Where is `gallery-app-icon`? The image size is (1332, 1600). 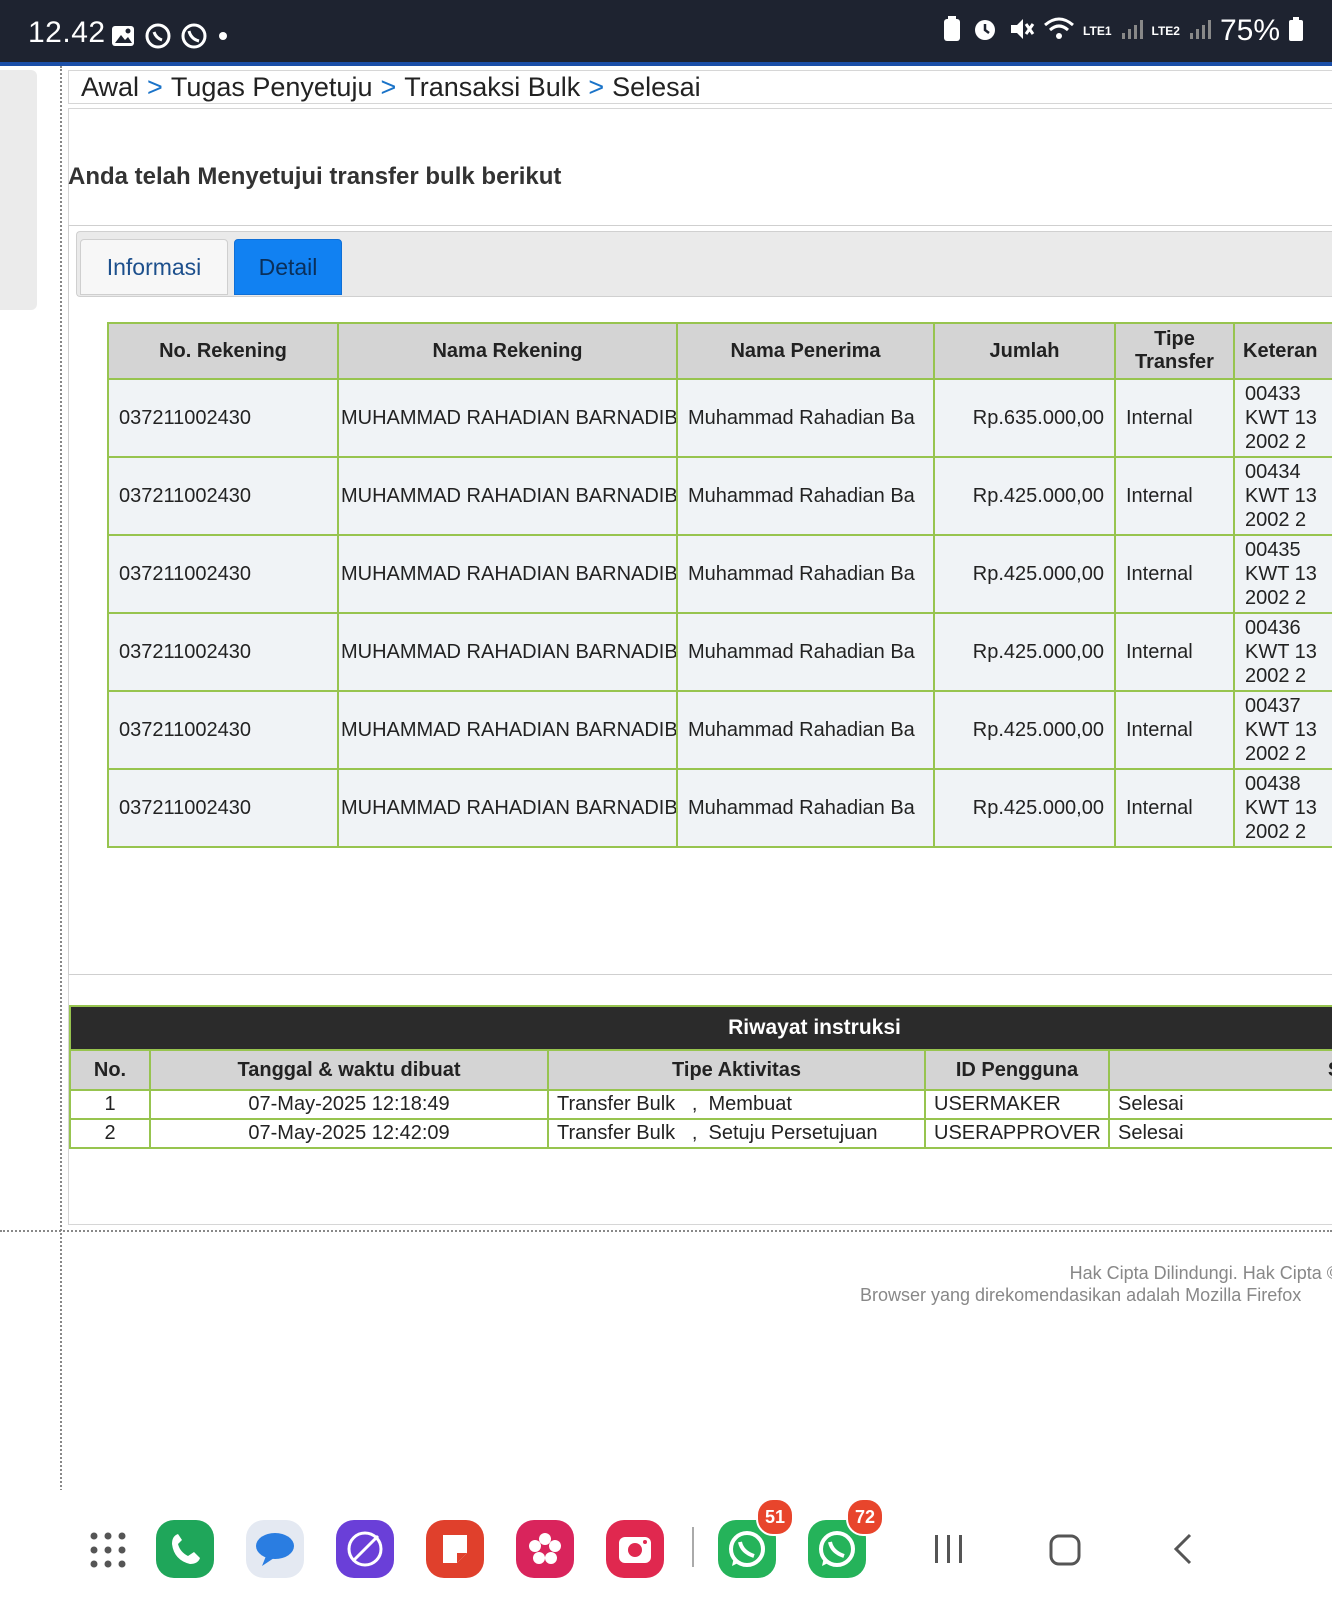
gallery-app-icon is located at coordinates (545, 1549).